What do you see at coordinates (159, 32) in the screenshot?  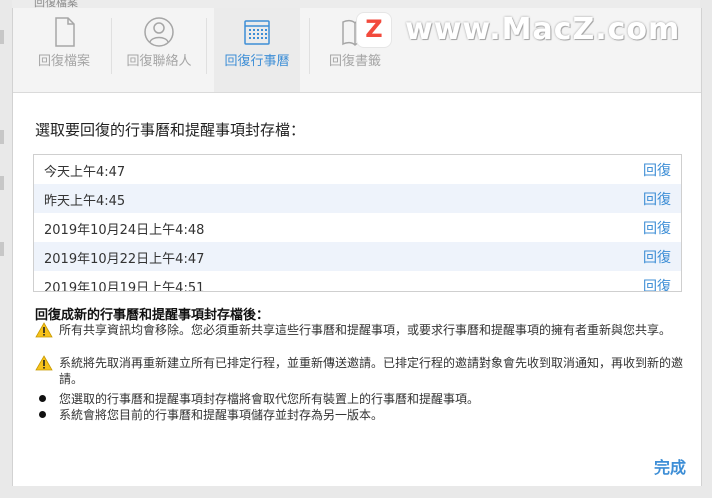 I see `contact-icon` at bounding box center [159, 32].